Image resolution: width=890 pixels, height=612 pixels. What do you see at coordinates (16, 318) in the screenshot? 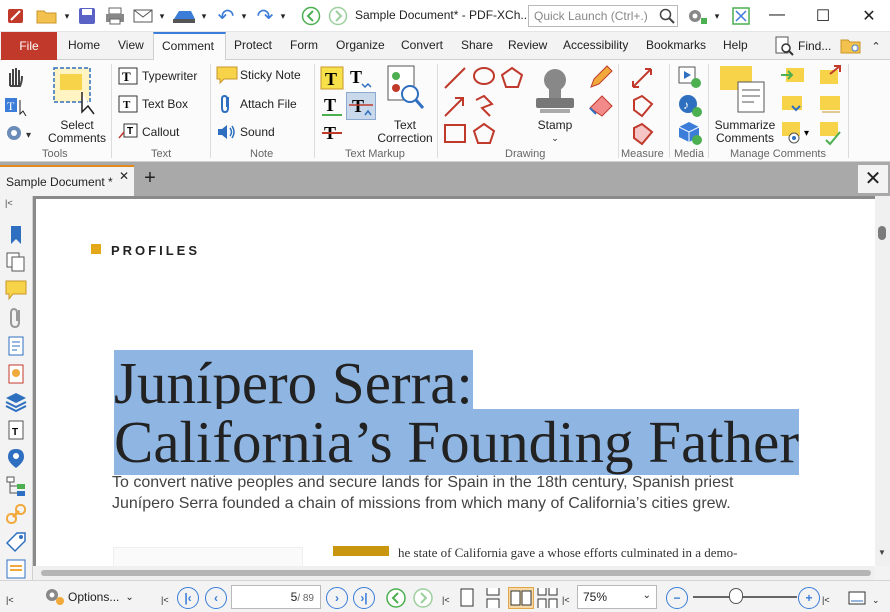
I see `attachments-icon` at bounding box center [16, 318].